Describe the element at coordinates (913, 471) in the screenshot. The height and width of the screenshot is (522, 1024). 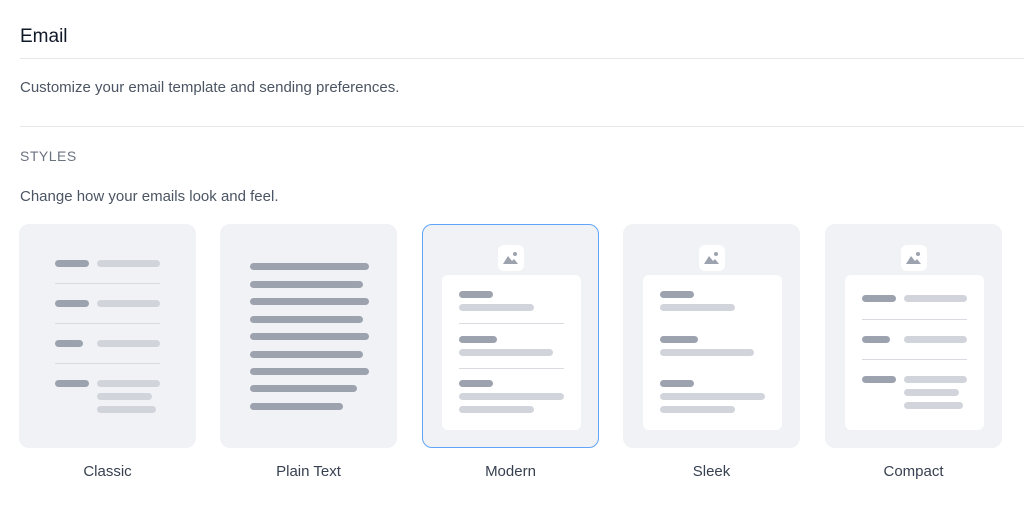
I see `style-label-compact: Compact` at that location.